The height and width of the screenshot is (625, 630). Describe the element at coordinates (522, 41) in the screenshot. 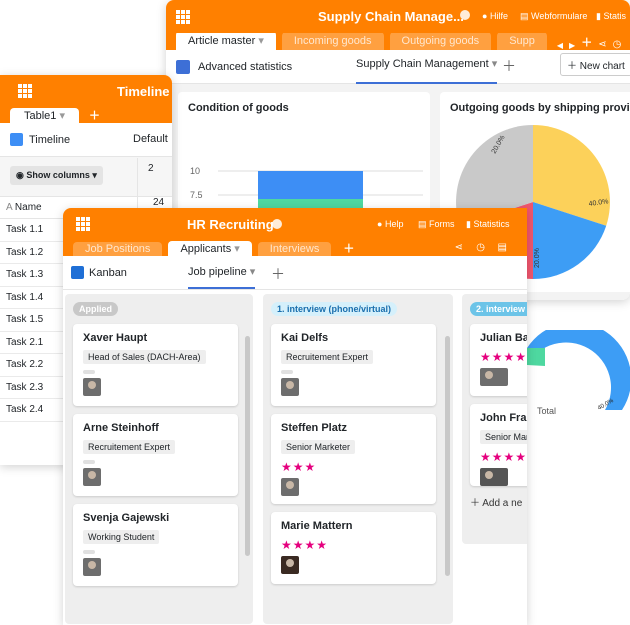

I see `tab-supp: Supp` at that location.